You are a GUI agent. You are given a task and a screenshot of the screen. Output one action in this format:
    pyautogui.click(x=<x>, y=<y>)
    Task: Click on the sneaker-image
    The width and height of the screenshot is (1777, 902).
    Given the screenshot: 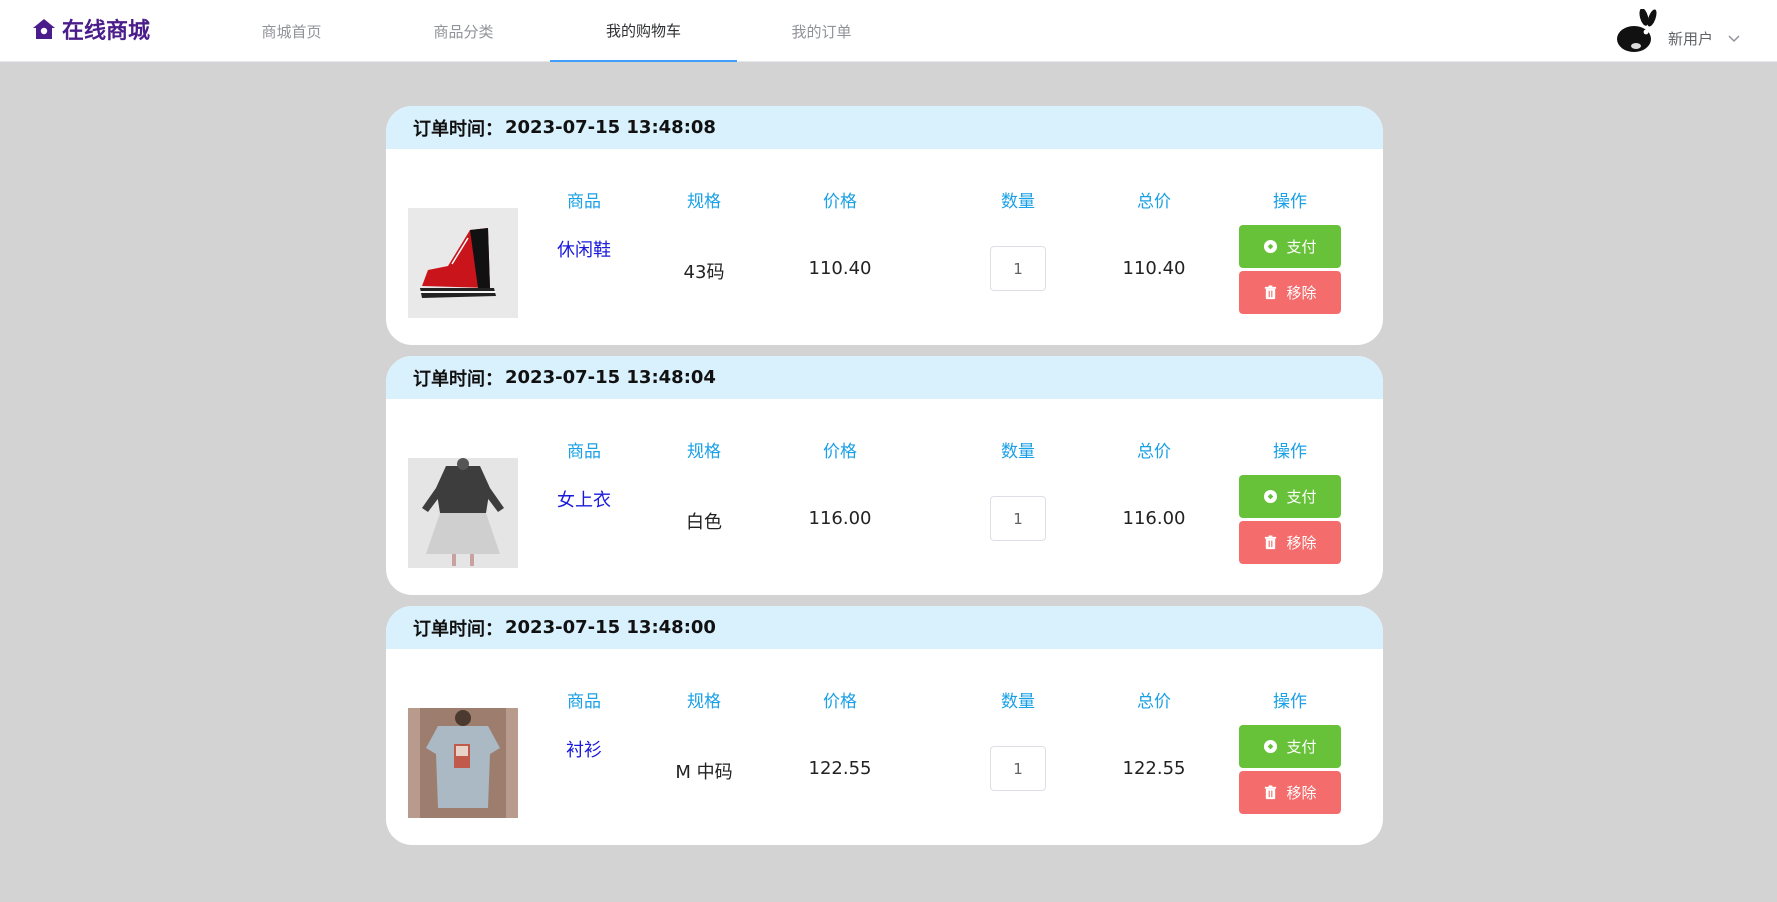 What is the action you would take?
    pyautogui.click(x=463, y=263)
    